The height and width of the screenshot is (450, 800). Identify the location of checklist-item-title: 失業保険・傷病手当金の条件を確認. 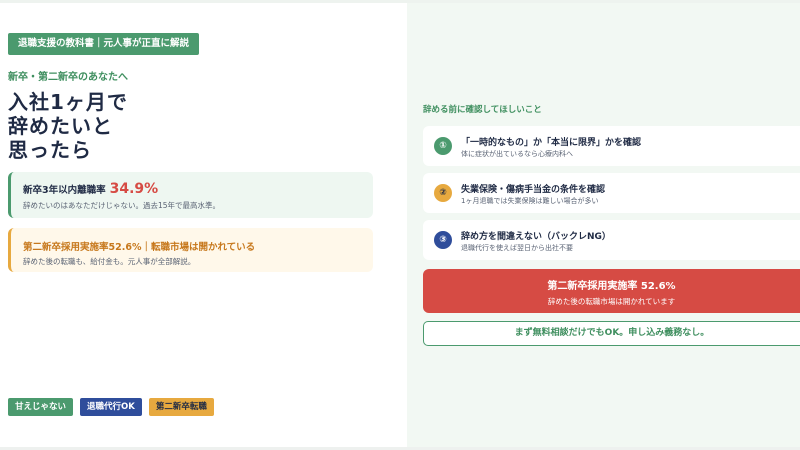
(533, 190).